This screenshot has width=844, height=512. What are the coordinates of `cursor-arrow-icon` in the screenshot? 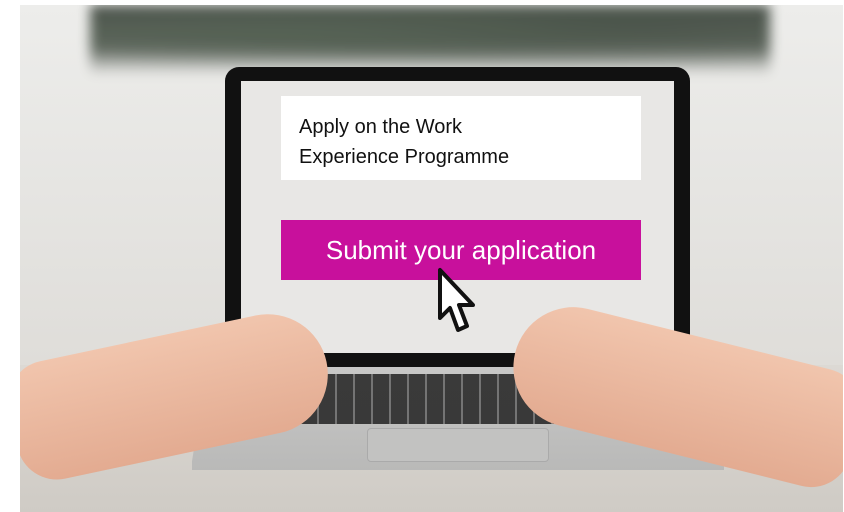 It's located at (456, 300).